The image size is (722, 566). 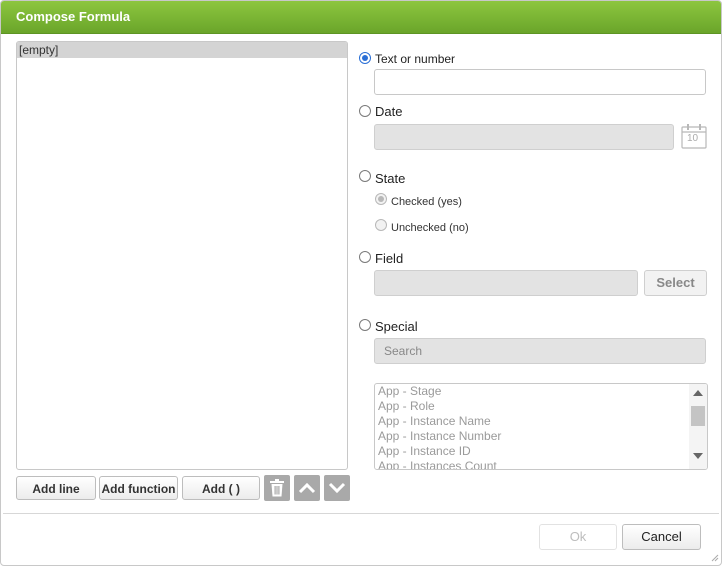 What do you see at coordinates (361, 513) in the screenshot?
I see `footer-divider` at bounding box center [361, 513].